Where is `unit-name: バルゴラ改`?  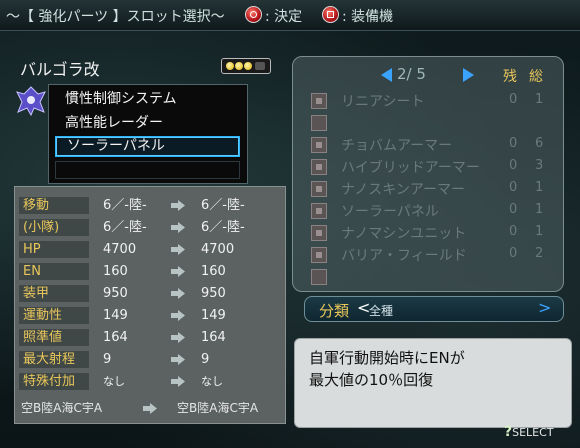 unit-name: バルゴラ改 is located at coordinates (60, 69).